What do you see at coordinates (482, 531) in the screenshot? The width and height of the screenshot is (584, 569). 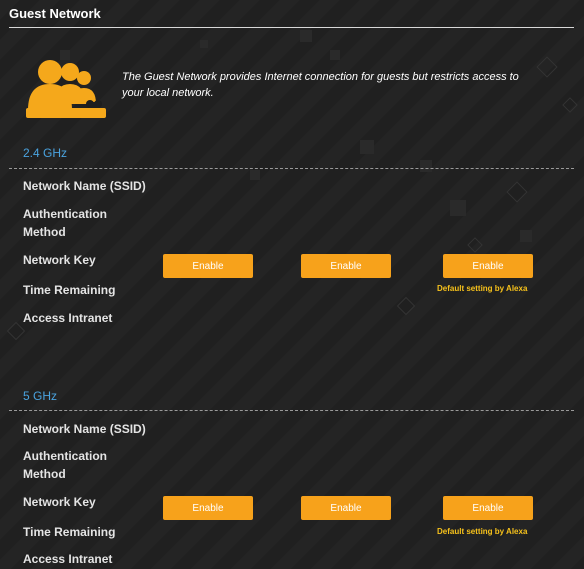 I see `alexa-default-note-5ghz: Default setting by Alexa` at bounding box center [482, 531].